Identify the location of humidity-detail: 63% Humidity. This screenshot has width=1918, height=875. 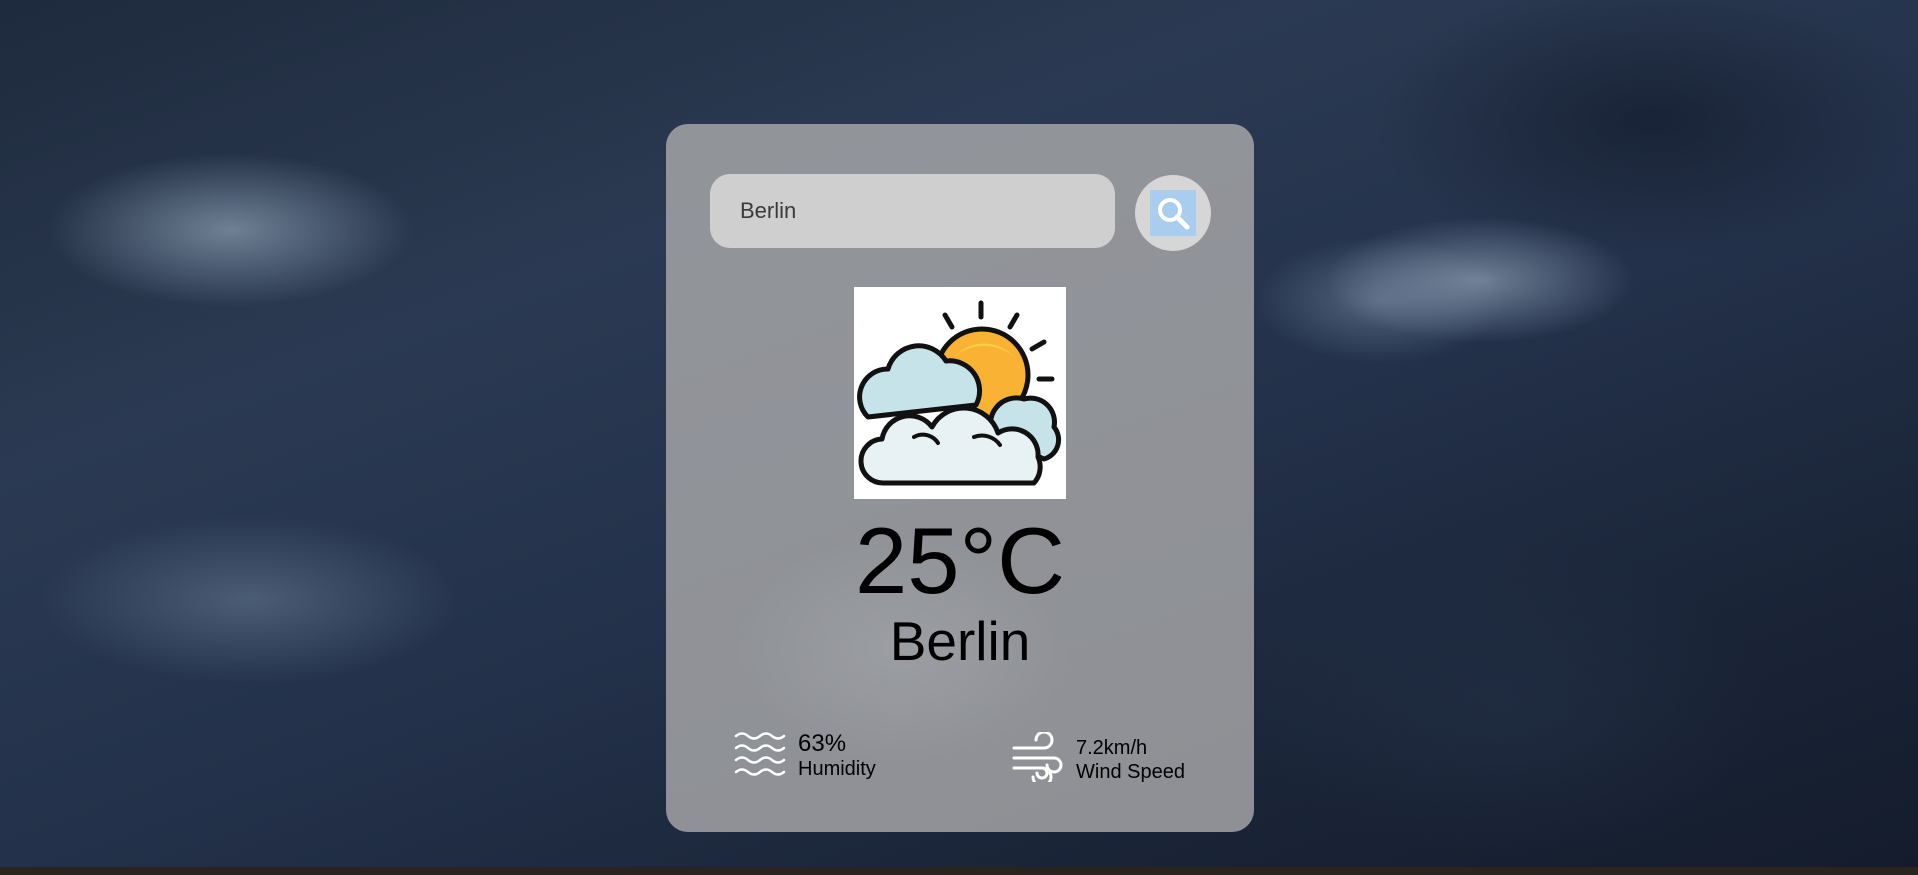
(805, 755).